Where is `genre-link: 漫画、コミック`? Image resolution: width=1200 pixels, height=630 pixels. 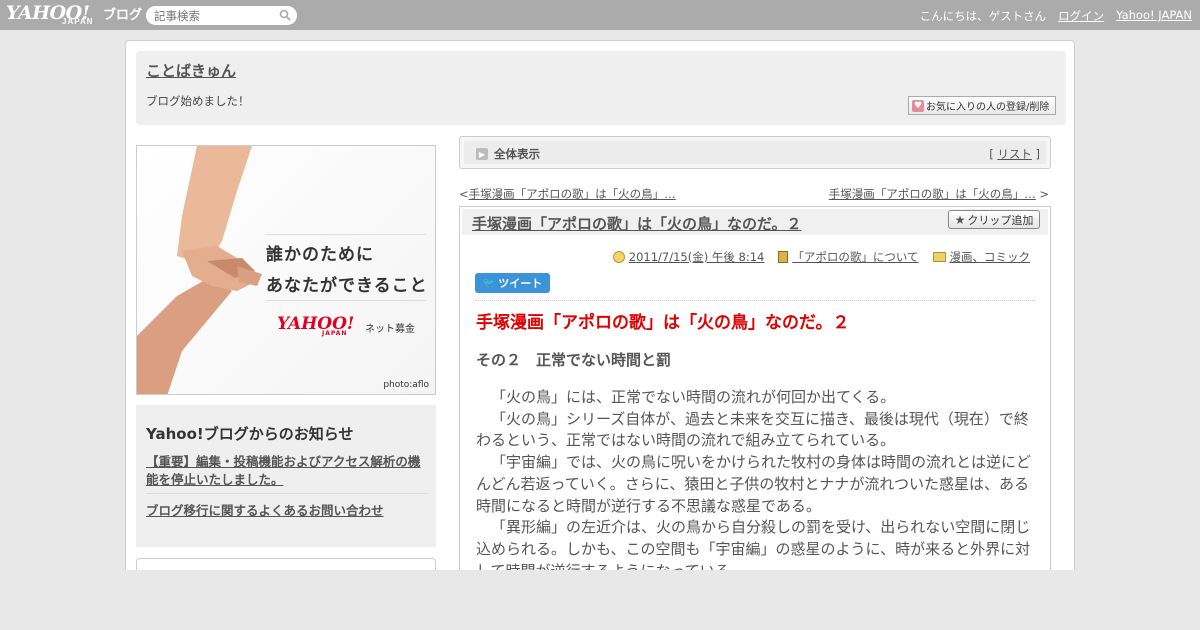 genre-link: 漫画、コミック is located at coordinates (990, 257).